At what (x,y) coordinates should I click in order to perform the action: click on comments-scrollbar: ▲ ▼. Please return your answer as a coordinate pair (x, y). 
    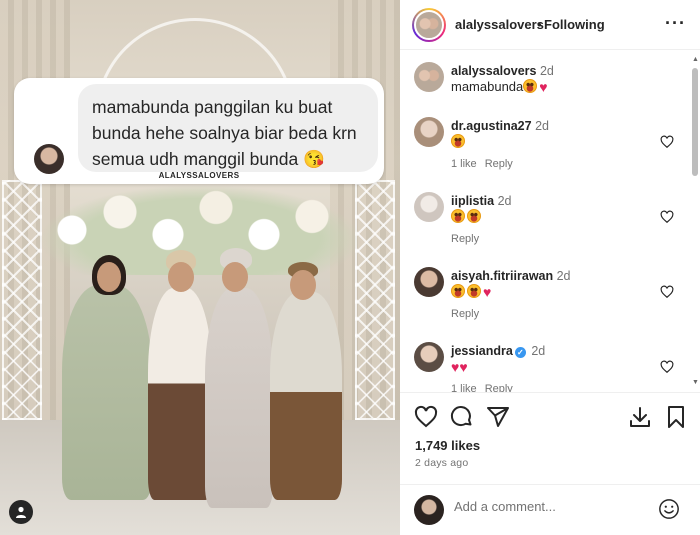
    Looking at the image, I should click on (695, 221).